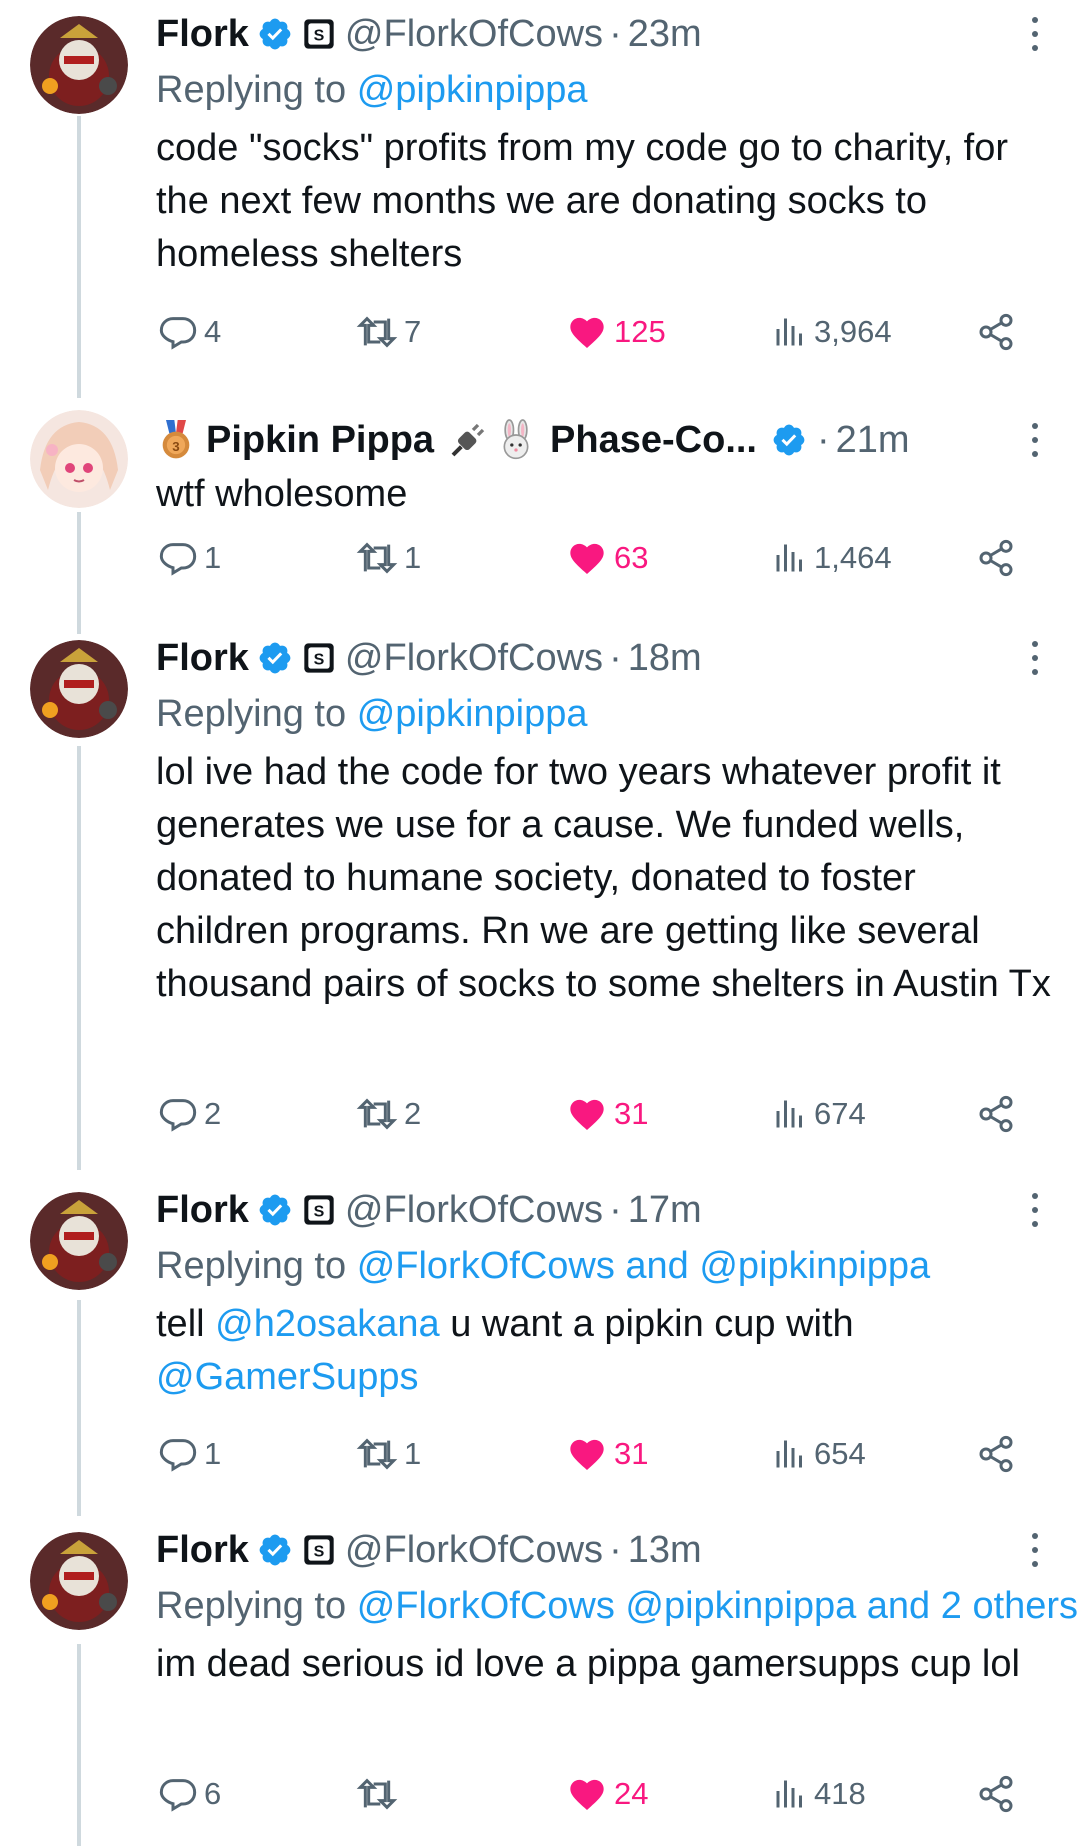 Image resolution: width=1080 pixels, height=1846 pixels. Describe the element at coordinates (380, 1794) in the screenshot. I see `retweet-button` at that location.